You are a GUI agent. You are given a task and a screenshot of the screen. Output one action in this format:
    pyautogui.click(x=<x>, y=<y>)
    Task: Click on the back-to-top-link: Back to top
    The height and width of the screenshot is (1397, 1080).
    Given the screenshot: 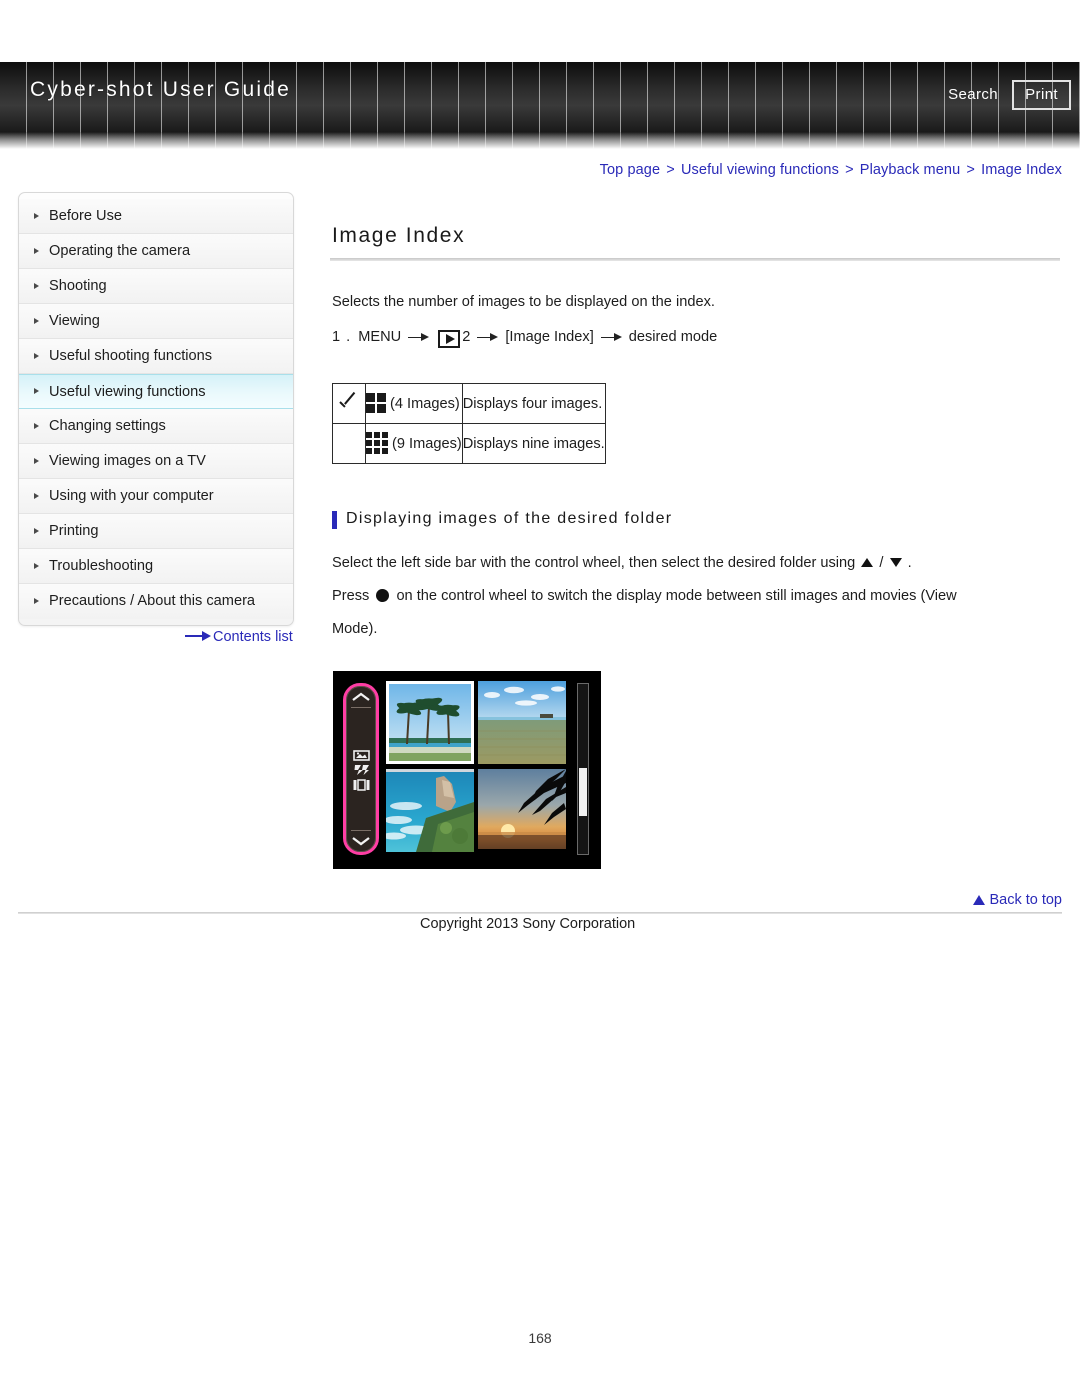 What is the action you would take?
    pyautogui.click(x=1017, y=900)
    